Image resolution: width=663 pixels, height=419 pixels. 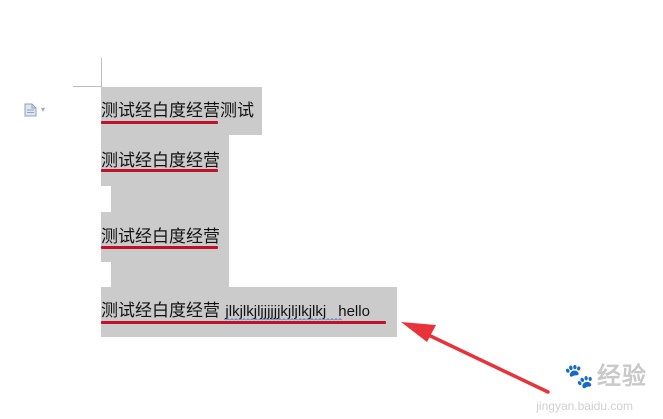 I want to click on spellcheck-squiggle, so click(x=283, y=320).